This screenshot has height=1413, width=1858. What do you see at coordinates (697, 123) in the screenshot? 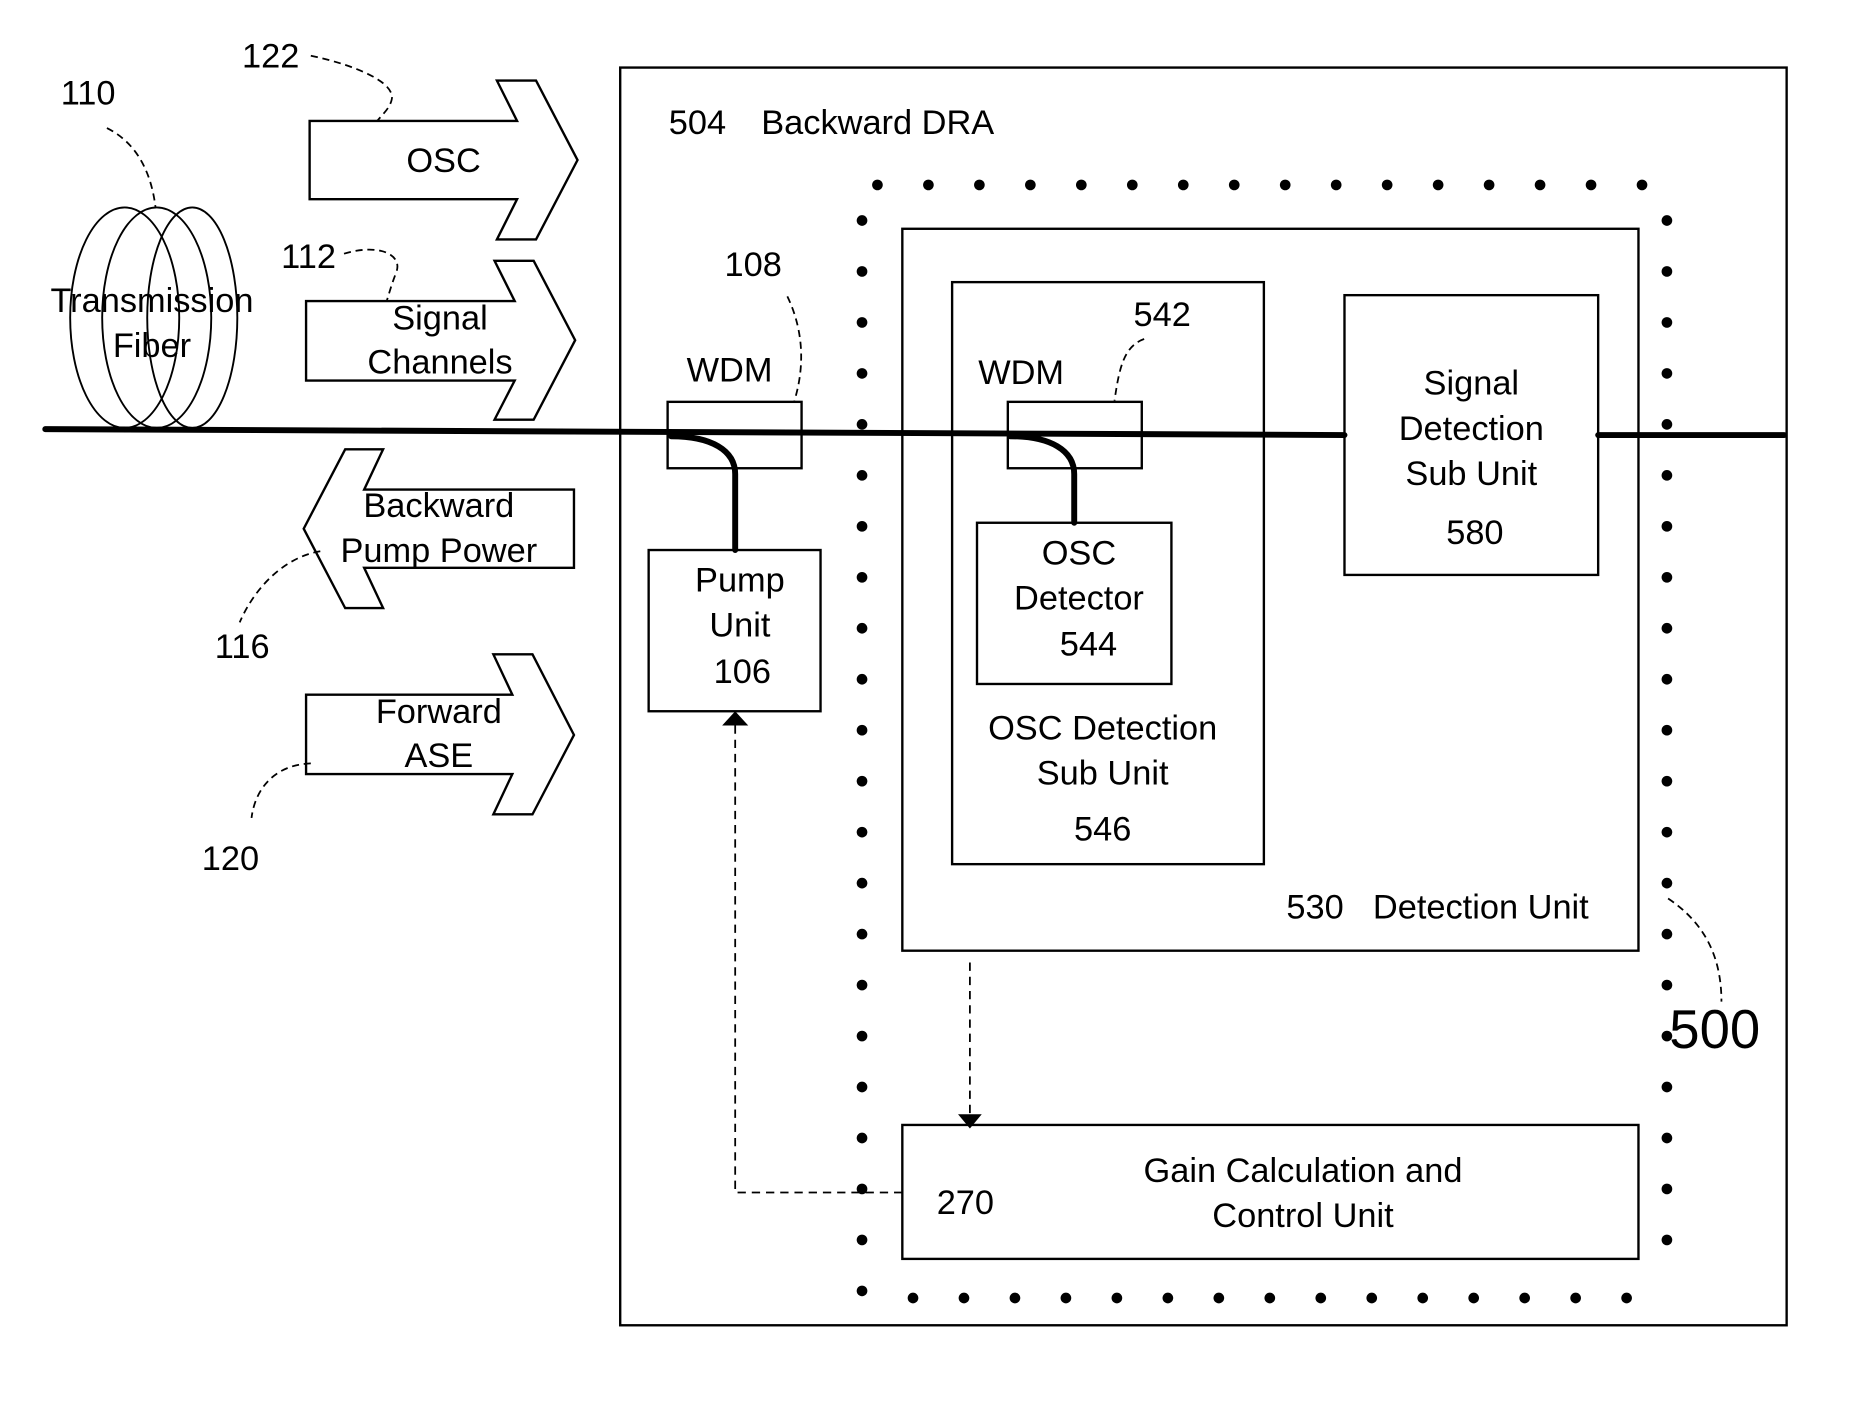
I see `backward-dra-ref: 504` at bounding box center [697, 123].